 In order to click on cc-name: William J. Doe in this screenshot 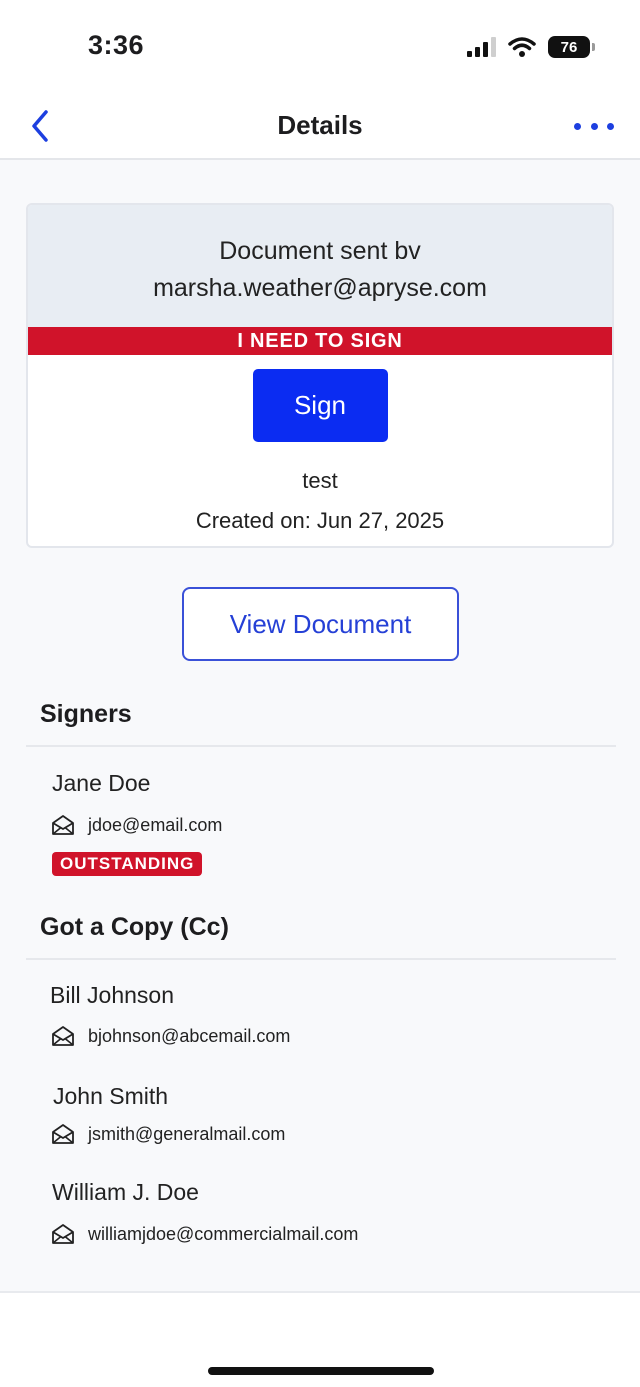, I will do `click(125, 1192)`.